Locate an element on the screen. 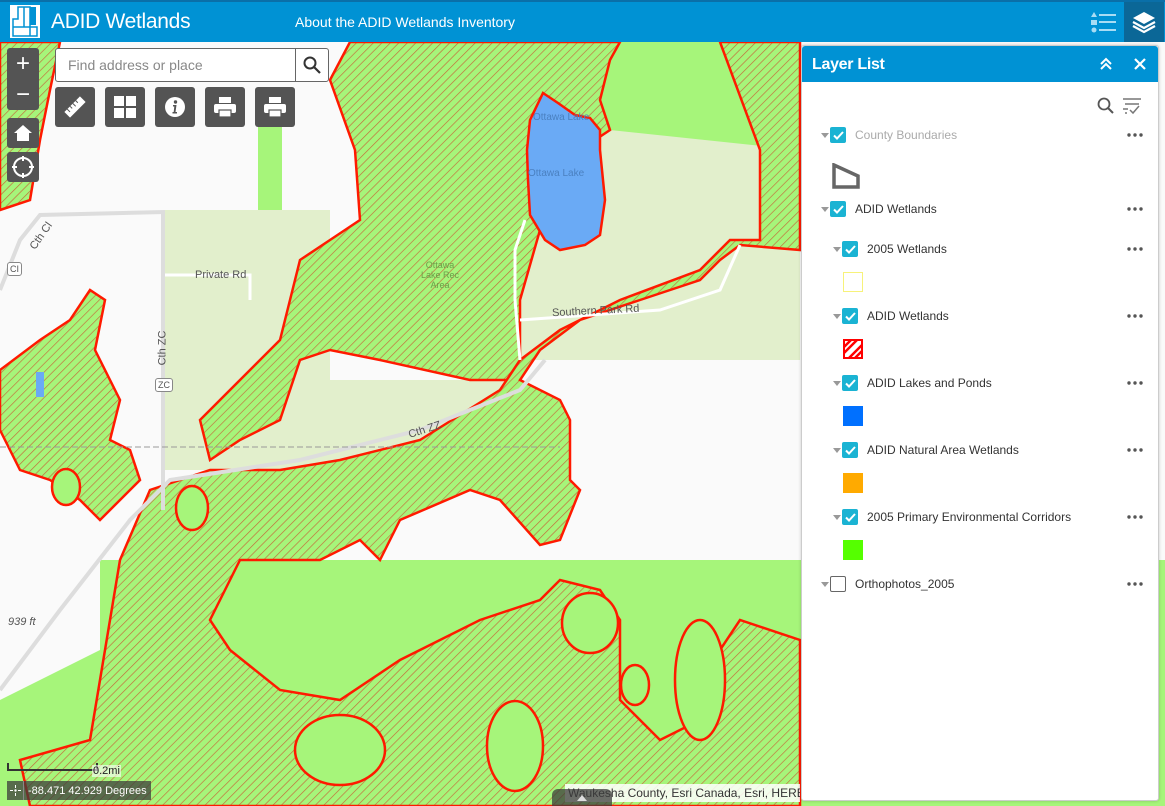  legend-polygon-outline-icon is located at coordinates (846, 175).